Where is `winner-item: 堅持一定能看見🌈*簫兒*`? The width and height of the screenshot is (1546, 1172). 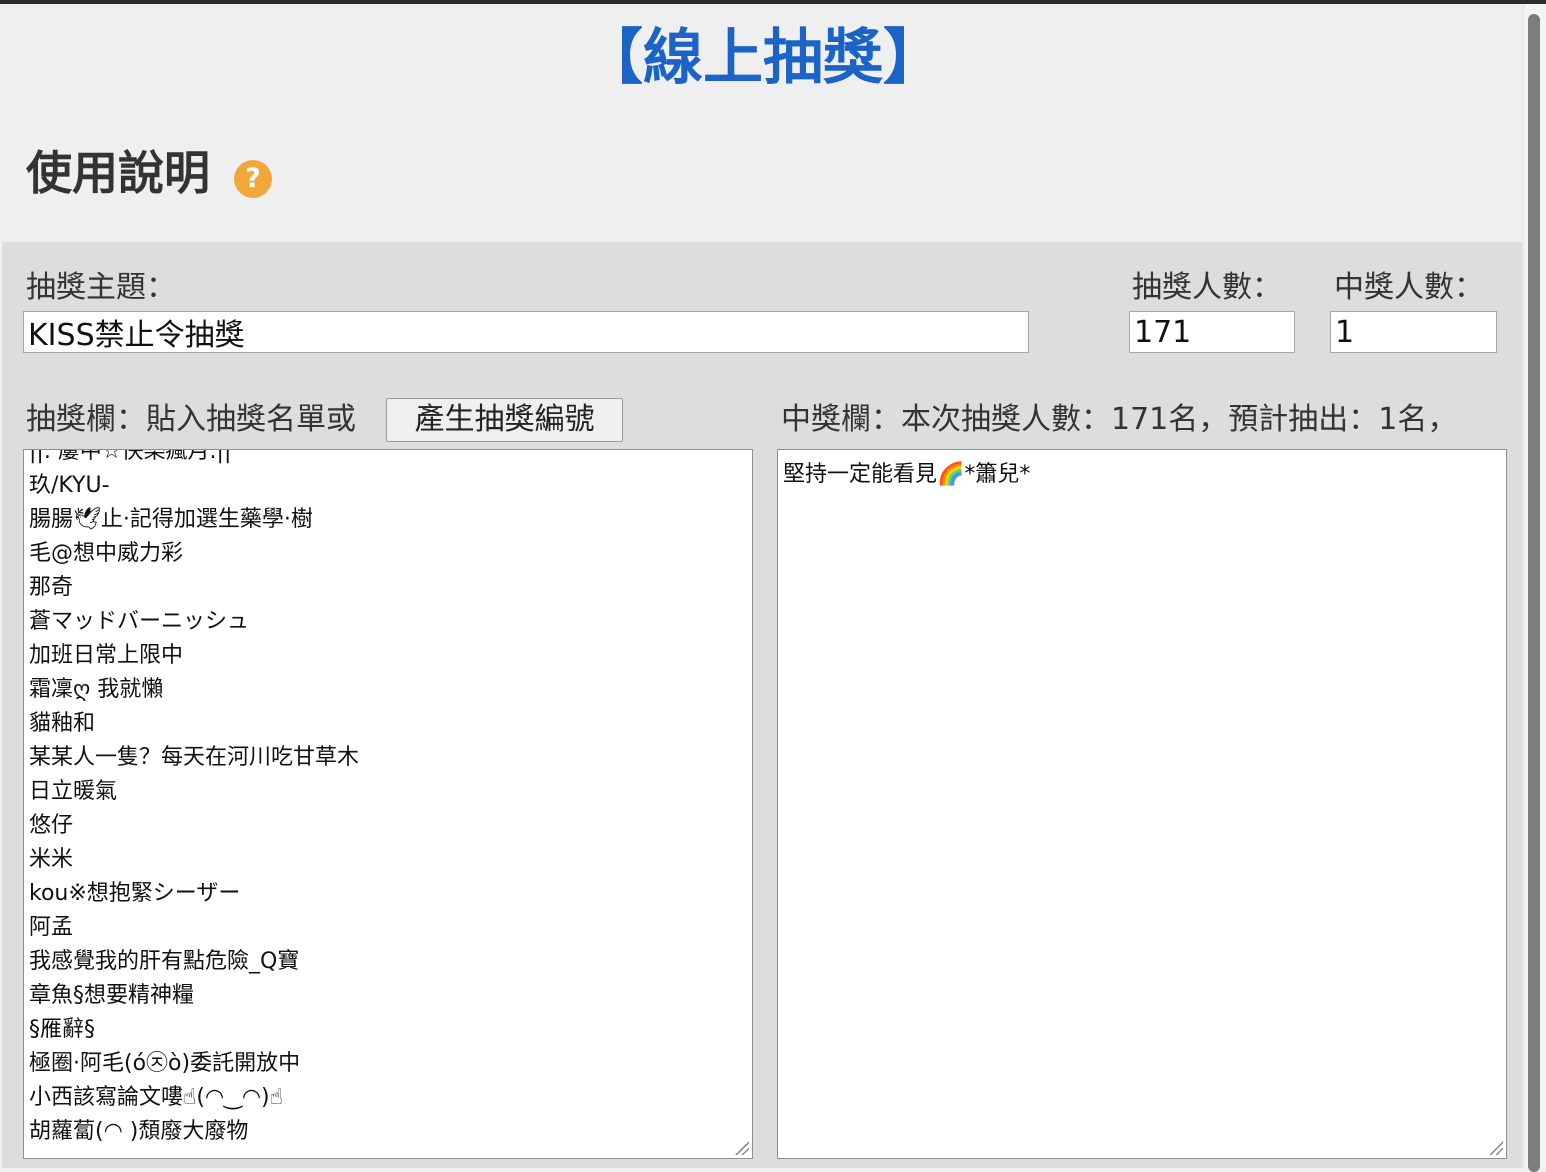
winner-item: 堅持一定能看見🌈*簫兒* is located at coordinates (907, 474).